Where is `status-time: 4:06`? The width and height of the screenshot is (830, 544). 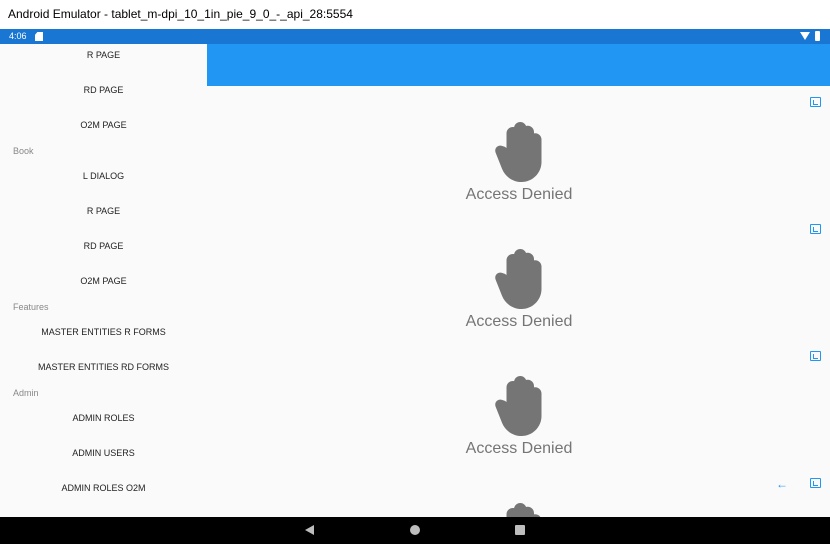
status-time: 4:06 is located at coordinates (18, 36).